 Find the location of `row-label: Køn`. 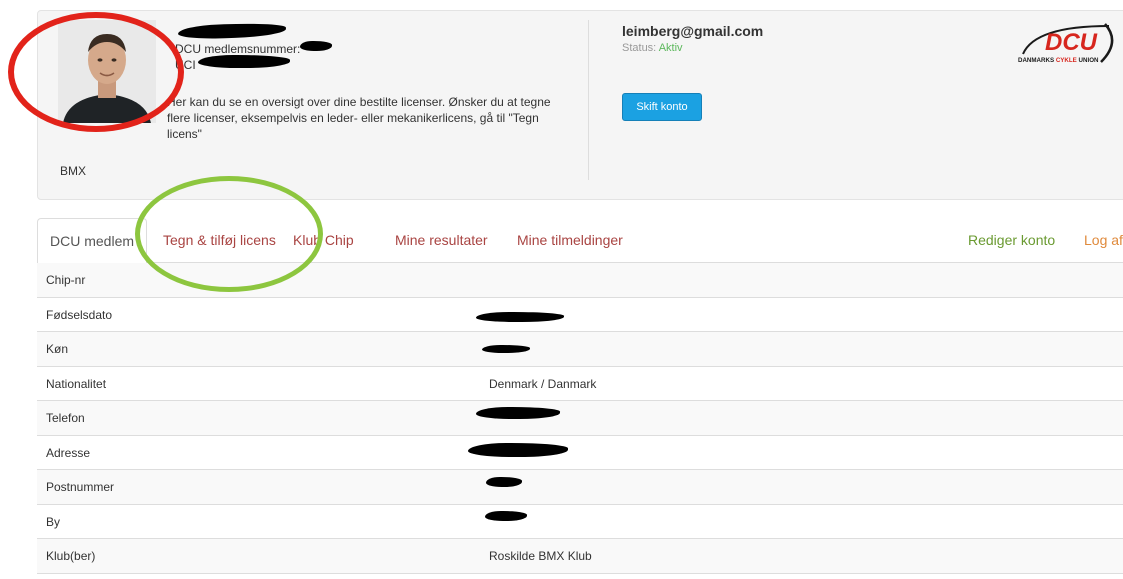

row-label: Køn is located at coordinates (57, 349).